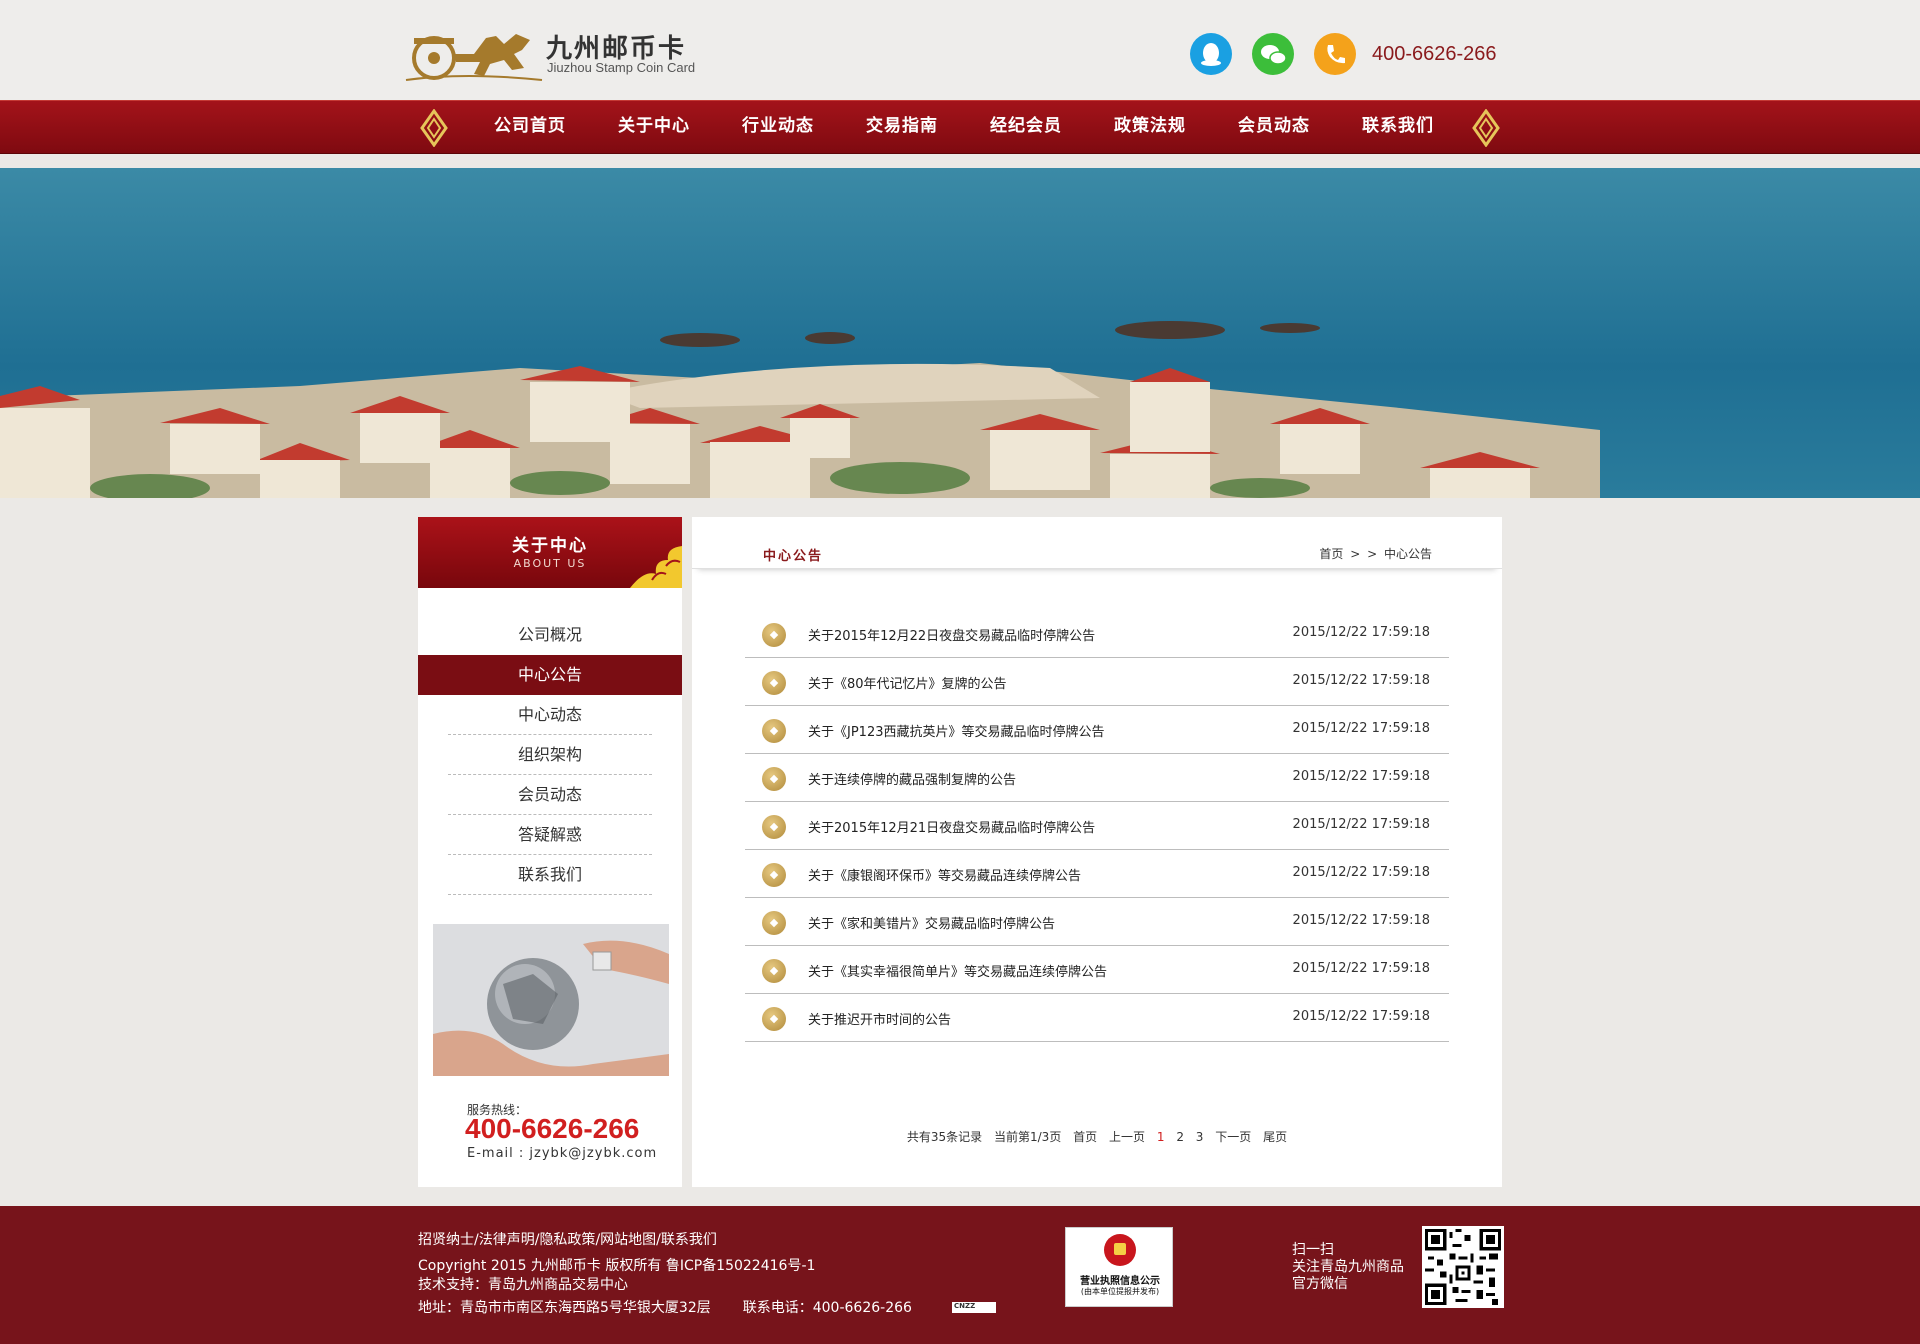  Describe the element at coordinates (1275, 1137) in the screenshot. I see `pager-last: 尾页` at that location.